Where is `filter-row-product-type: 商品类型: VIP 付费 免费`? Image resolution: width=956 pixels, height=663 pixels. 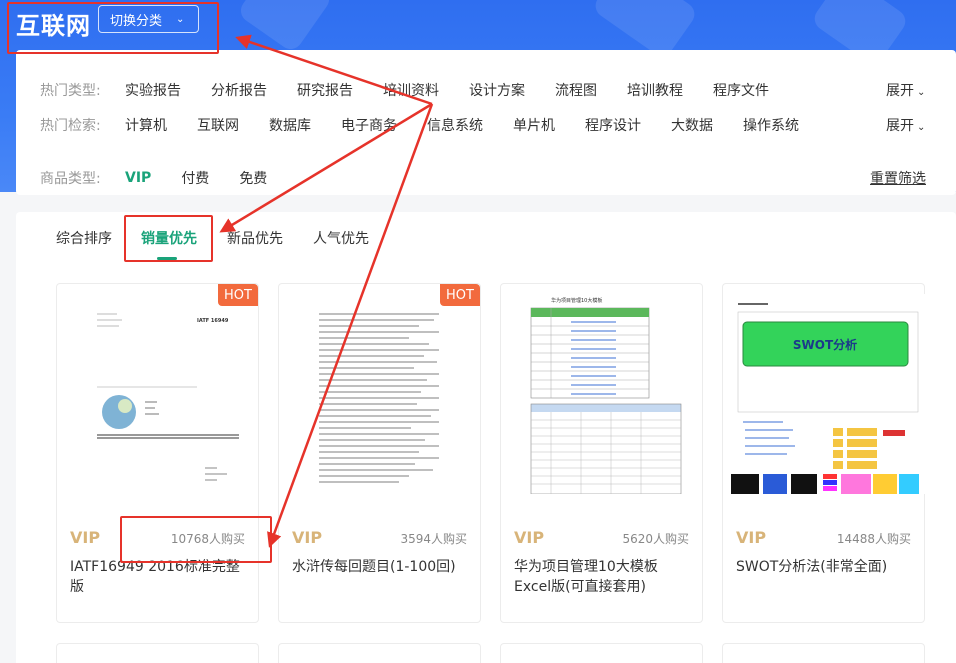 filter-row-product-type: 商品类型: VIP 付费 免费 is located at coordinates (153, 178).